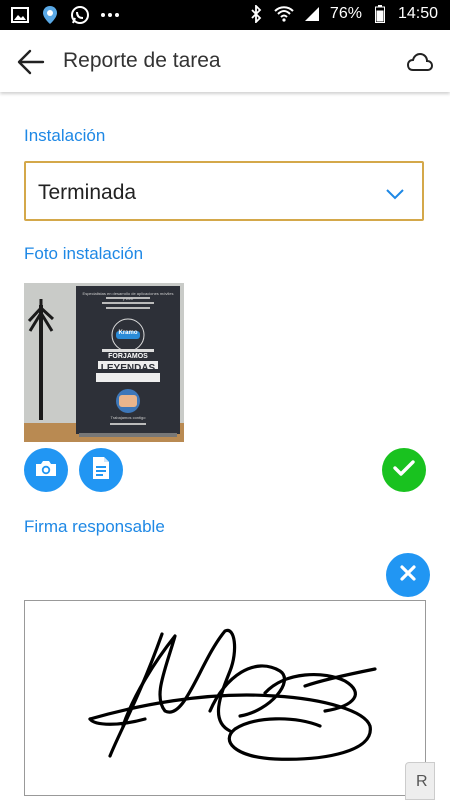 This screenshot has height=800, width=450. I want to click on check-icon, so click(404, 470).